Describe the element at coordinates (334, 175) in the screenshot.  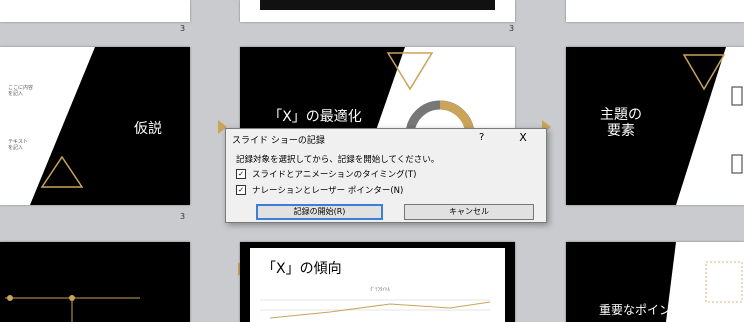
I see `option-timings-label: スライドとアニメーションのタイミング(T)` at that location.